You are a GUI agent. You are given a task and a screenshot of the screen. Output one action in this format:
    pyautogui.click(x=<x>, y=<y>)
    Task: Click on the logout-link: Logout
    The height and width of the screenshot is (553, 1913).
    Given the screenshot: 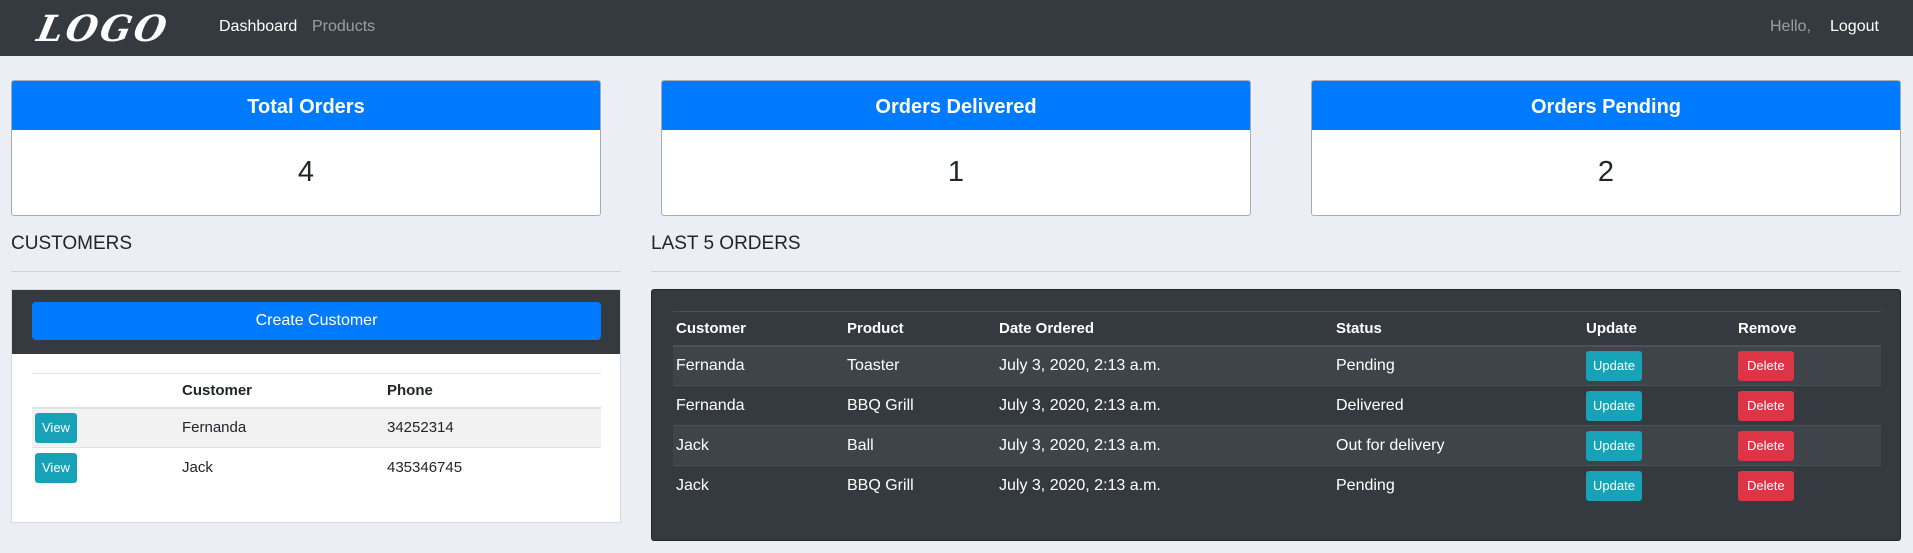 What is the action you would take?
    pyautogui.click(x=1854, y=27)
    